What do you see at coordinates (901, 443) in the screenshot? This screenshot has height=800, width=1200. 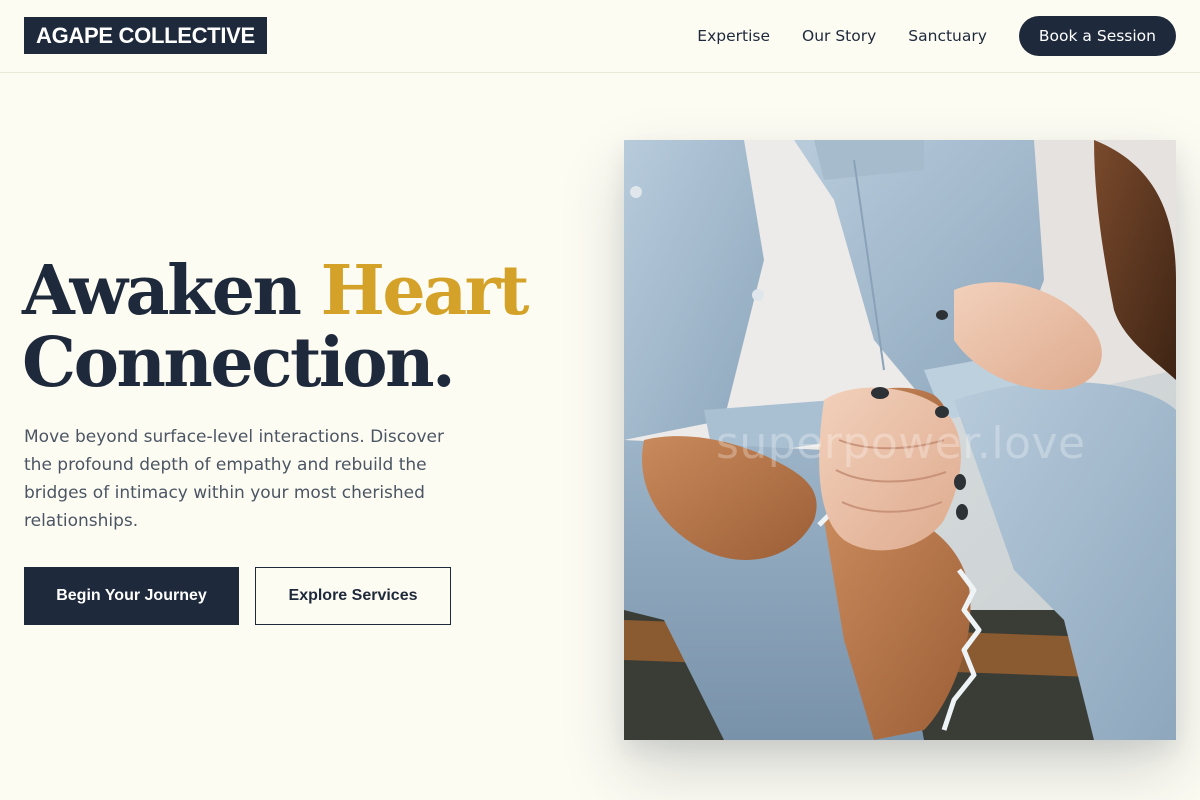 I see `image-watermark: superpower.love` at bounding box center [901, 443].